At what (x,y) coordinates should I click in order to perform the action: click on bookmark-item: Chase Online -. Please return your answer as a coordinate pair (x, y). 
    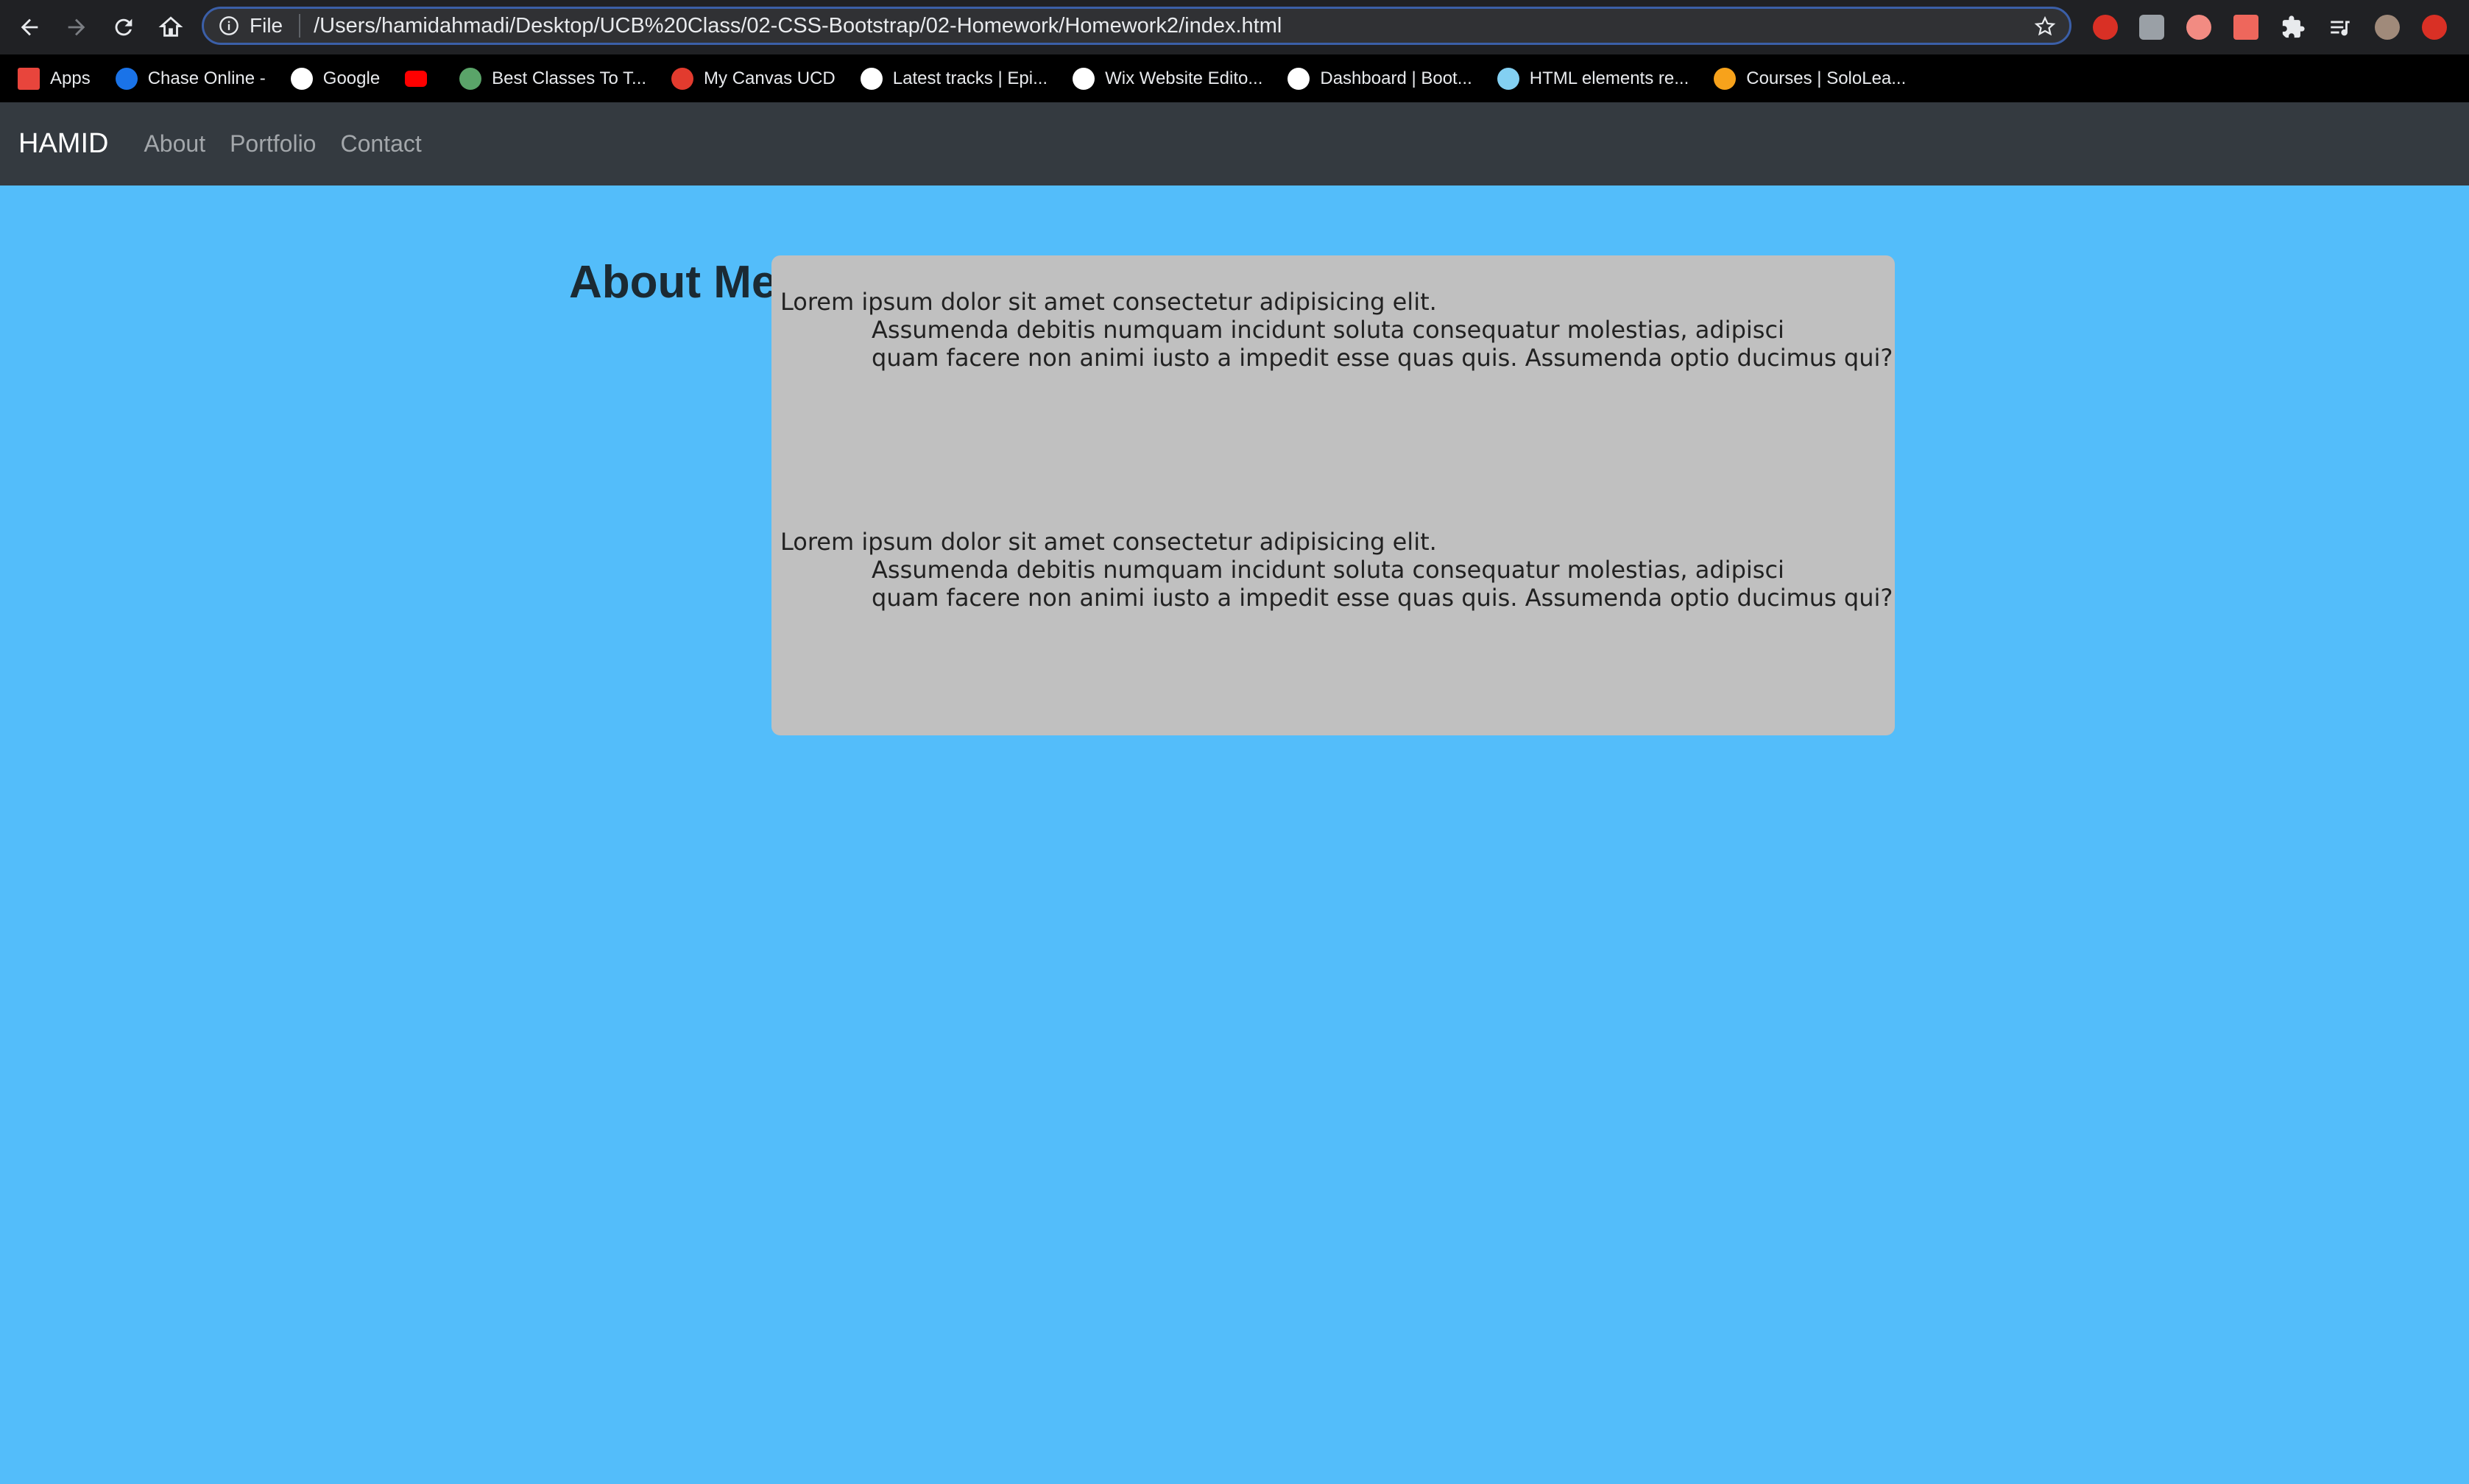
    Looking at the image, I should click on (190, 78).